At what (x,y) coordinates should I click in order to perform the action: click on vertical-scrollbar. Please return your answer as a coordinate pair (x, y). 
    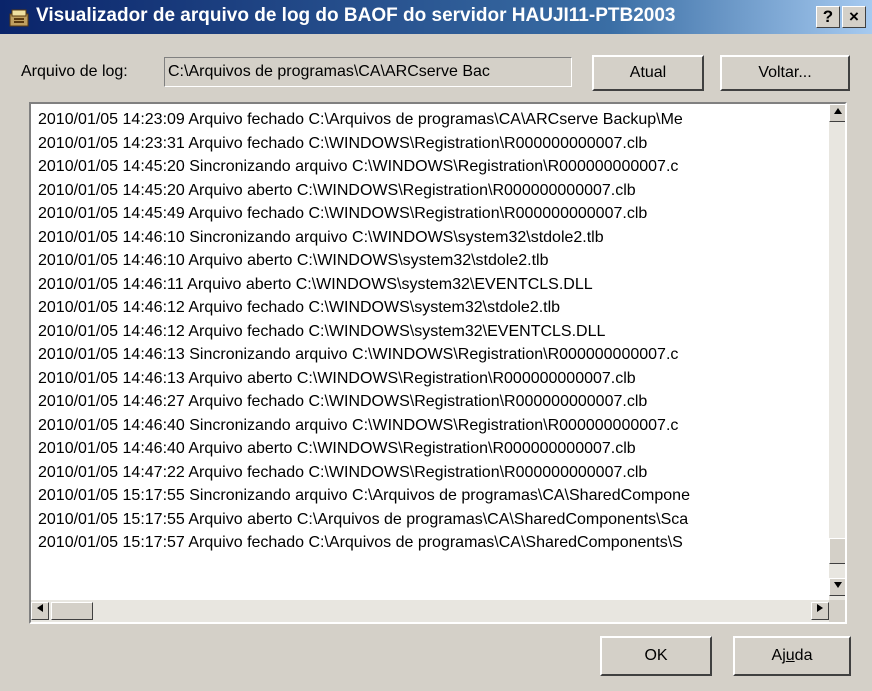
    Looking at the image, I should click on (837, 352).